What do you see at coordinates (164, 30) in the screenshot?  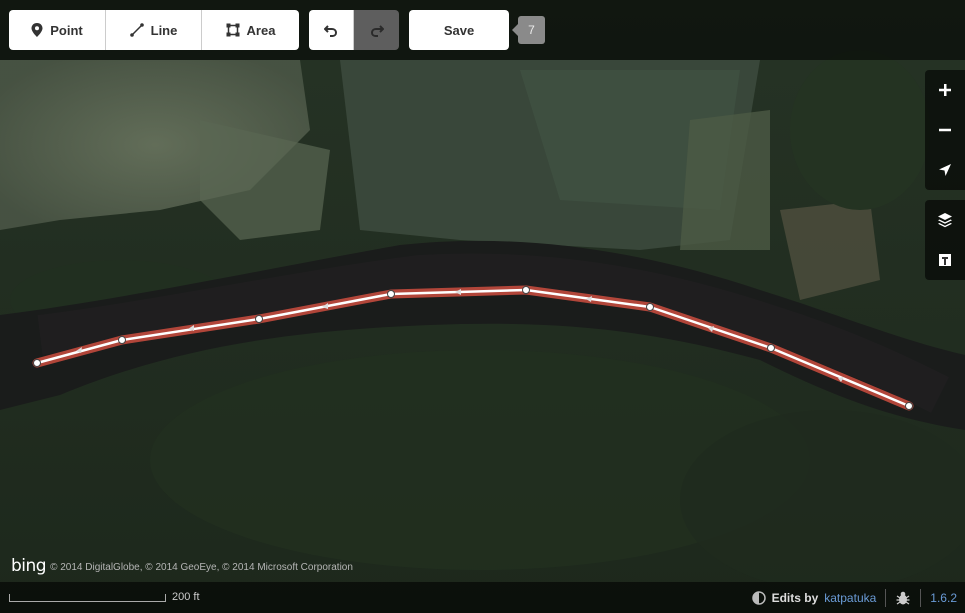 I see `add-line-label: Line` at bounding box center [164, 30].